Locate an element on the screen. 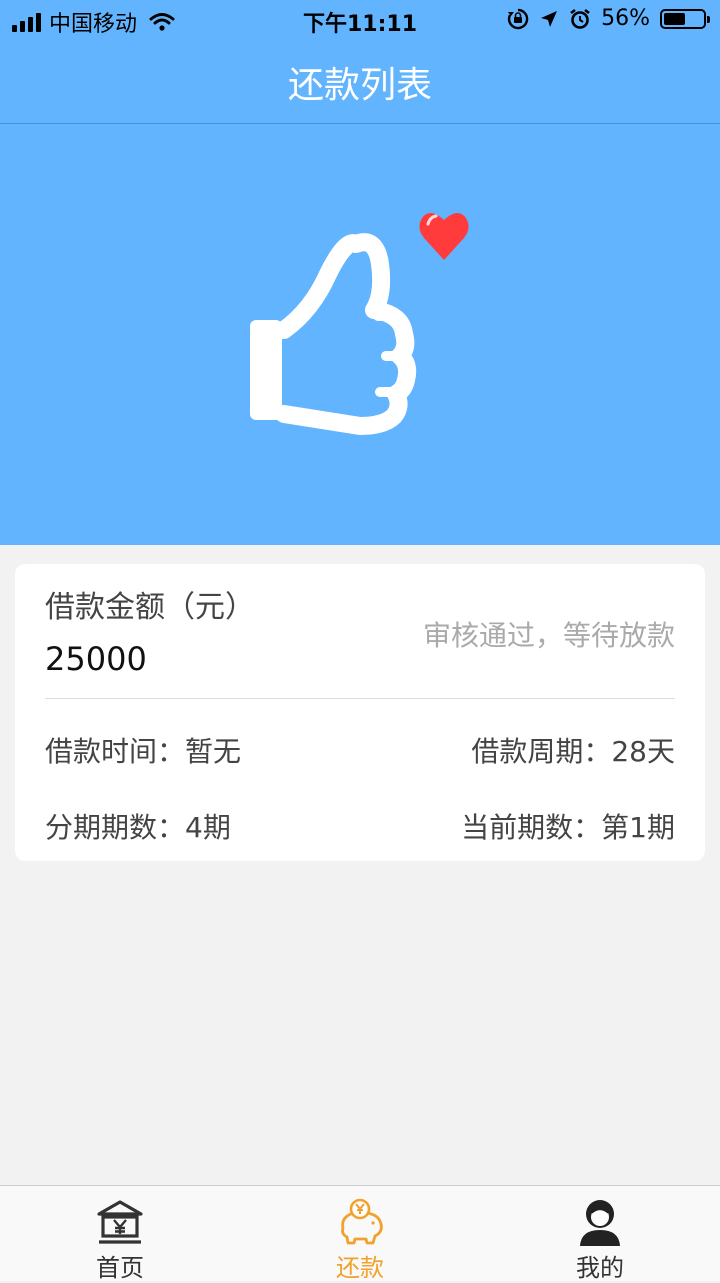  tab-repayment: 还款 is located at coordinates (360, 1234).